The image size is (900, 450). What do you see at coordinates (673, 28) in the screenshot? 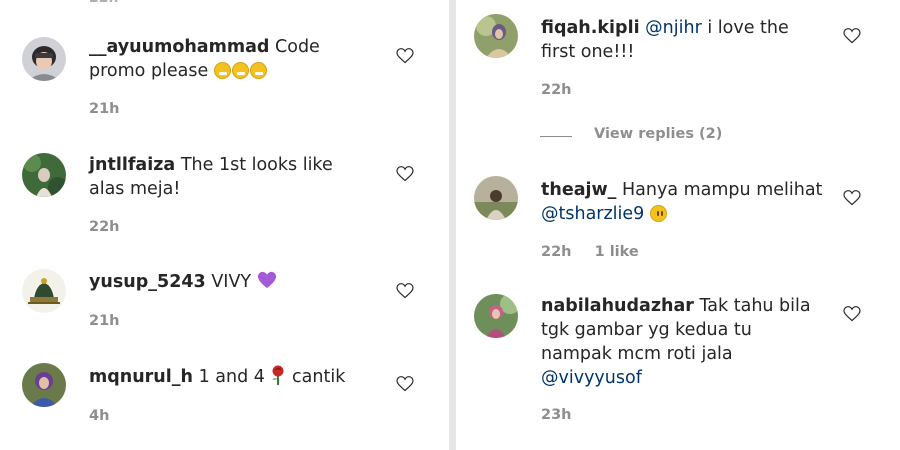
I see `mention-link: @njihr` at bounding box center [673, 28].